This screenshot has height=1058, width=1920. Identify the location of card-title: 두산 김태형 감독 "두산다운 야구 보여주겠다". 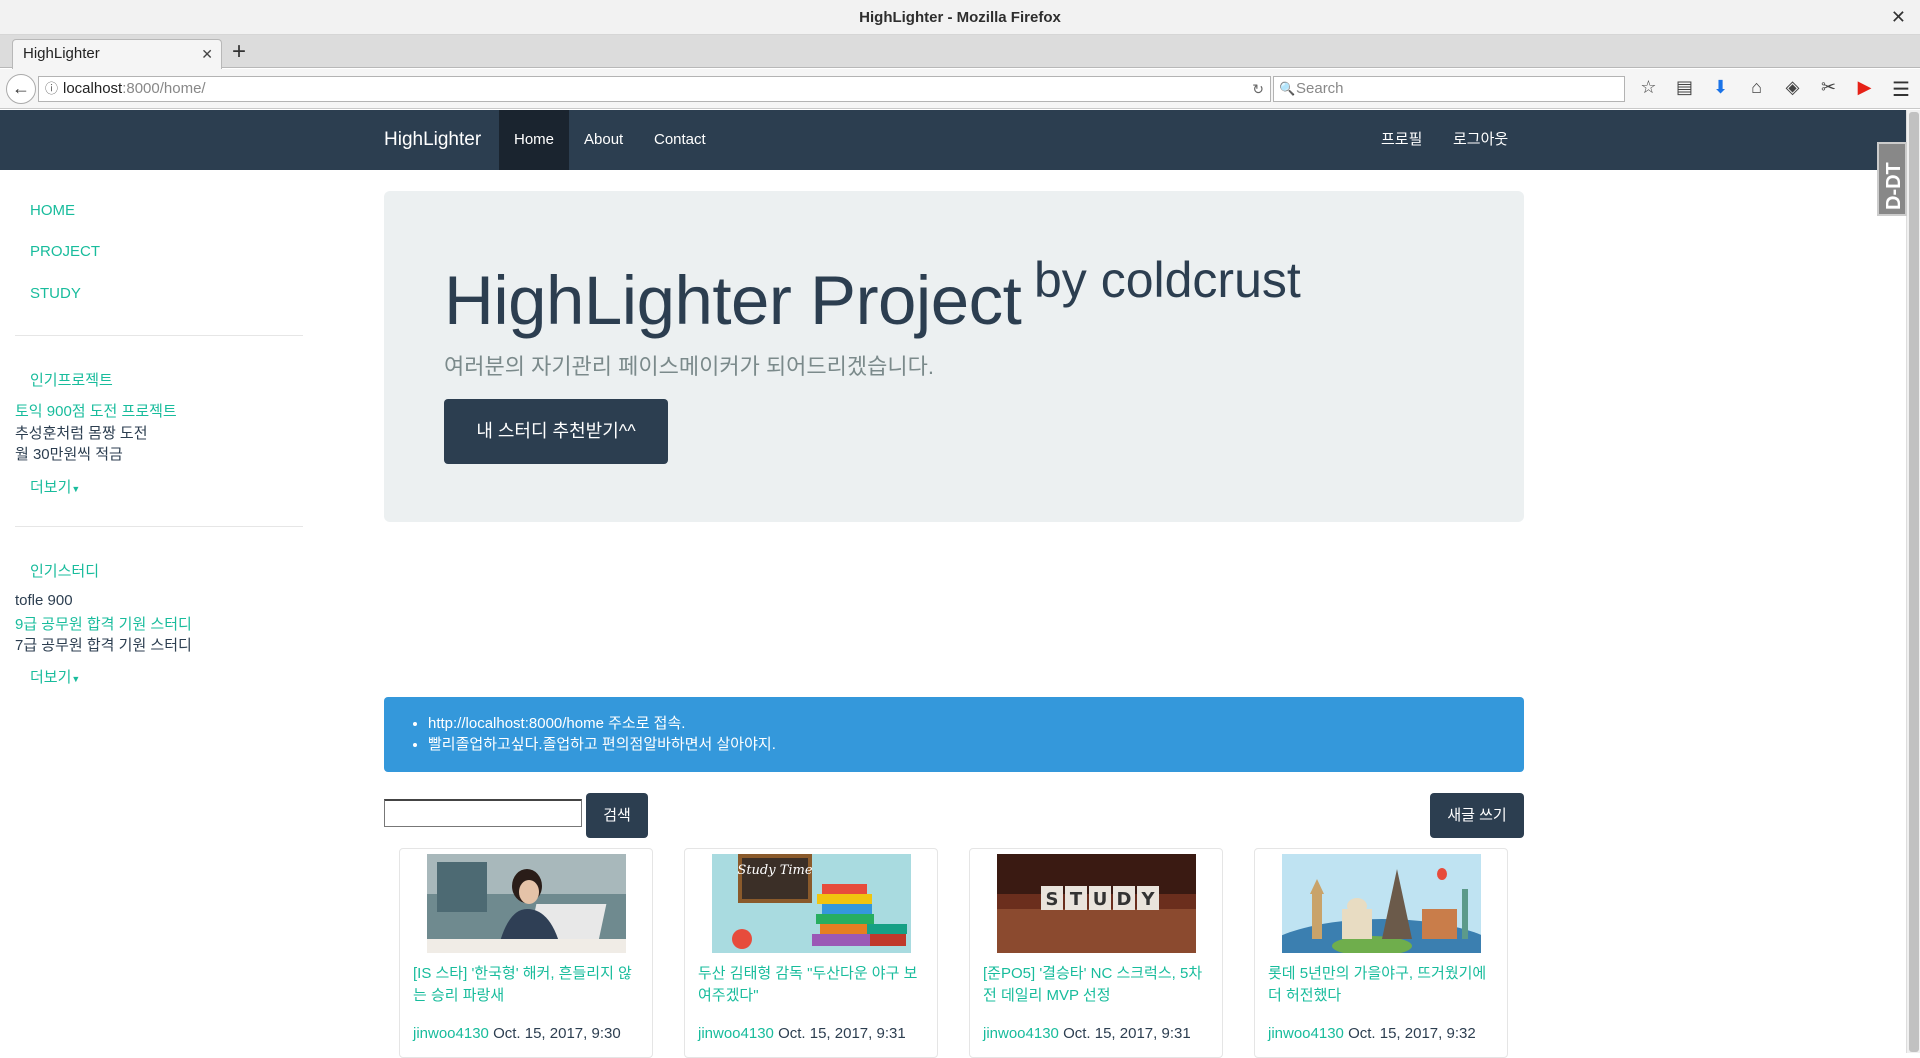
(813, 985).